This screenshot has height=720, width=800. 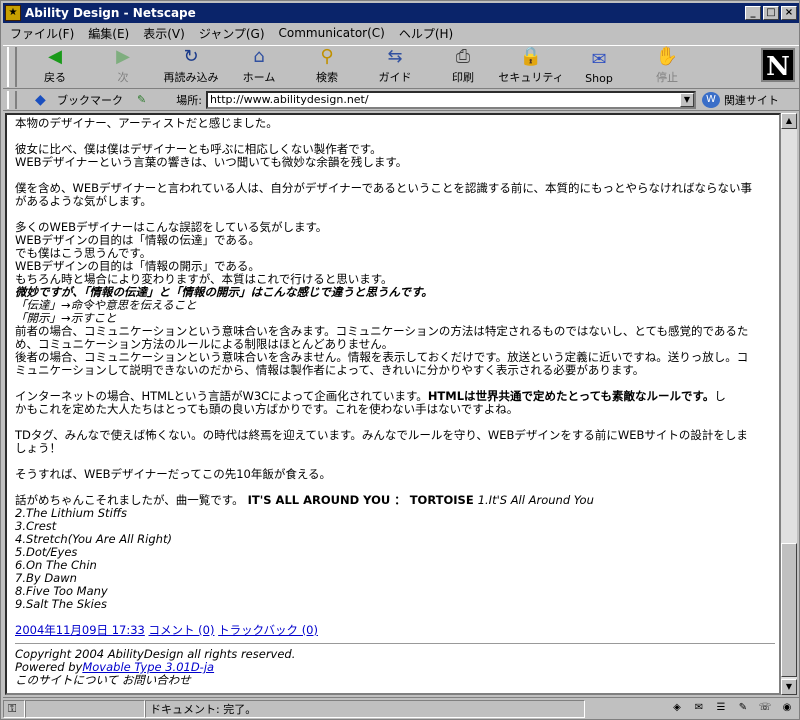 I want to click on maximize-button: □, so click(x=771, y=13).